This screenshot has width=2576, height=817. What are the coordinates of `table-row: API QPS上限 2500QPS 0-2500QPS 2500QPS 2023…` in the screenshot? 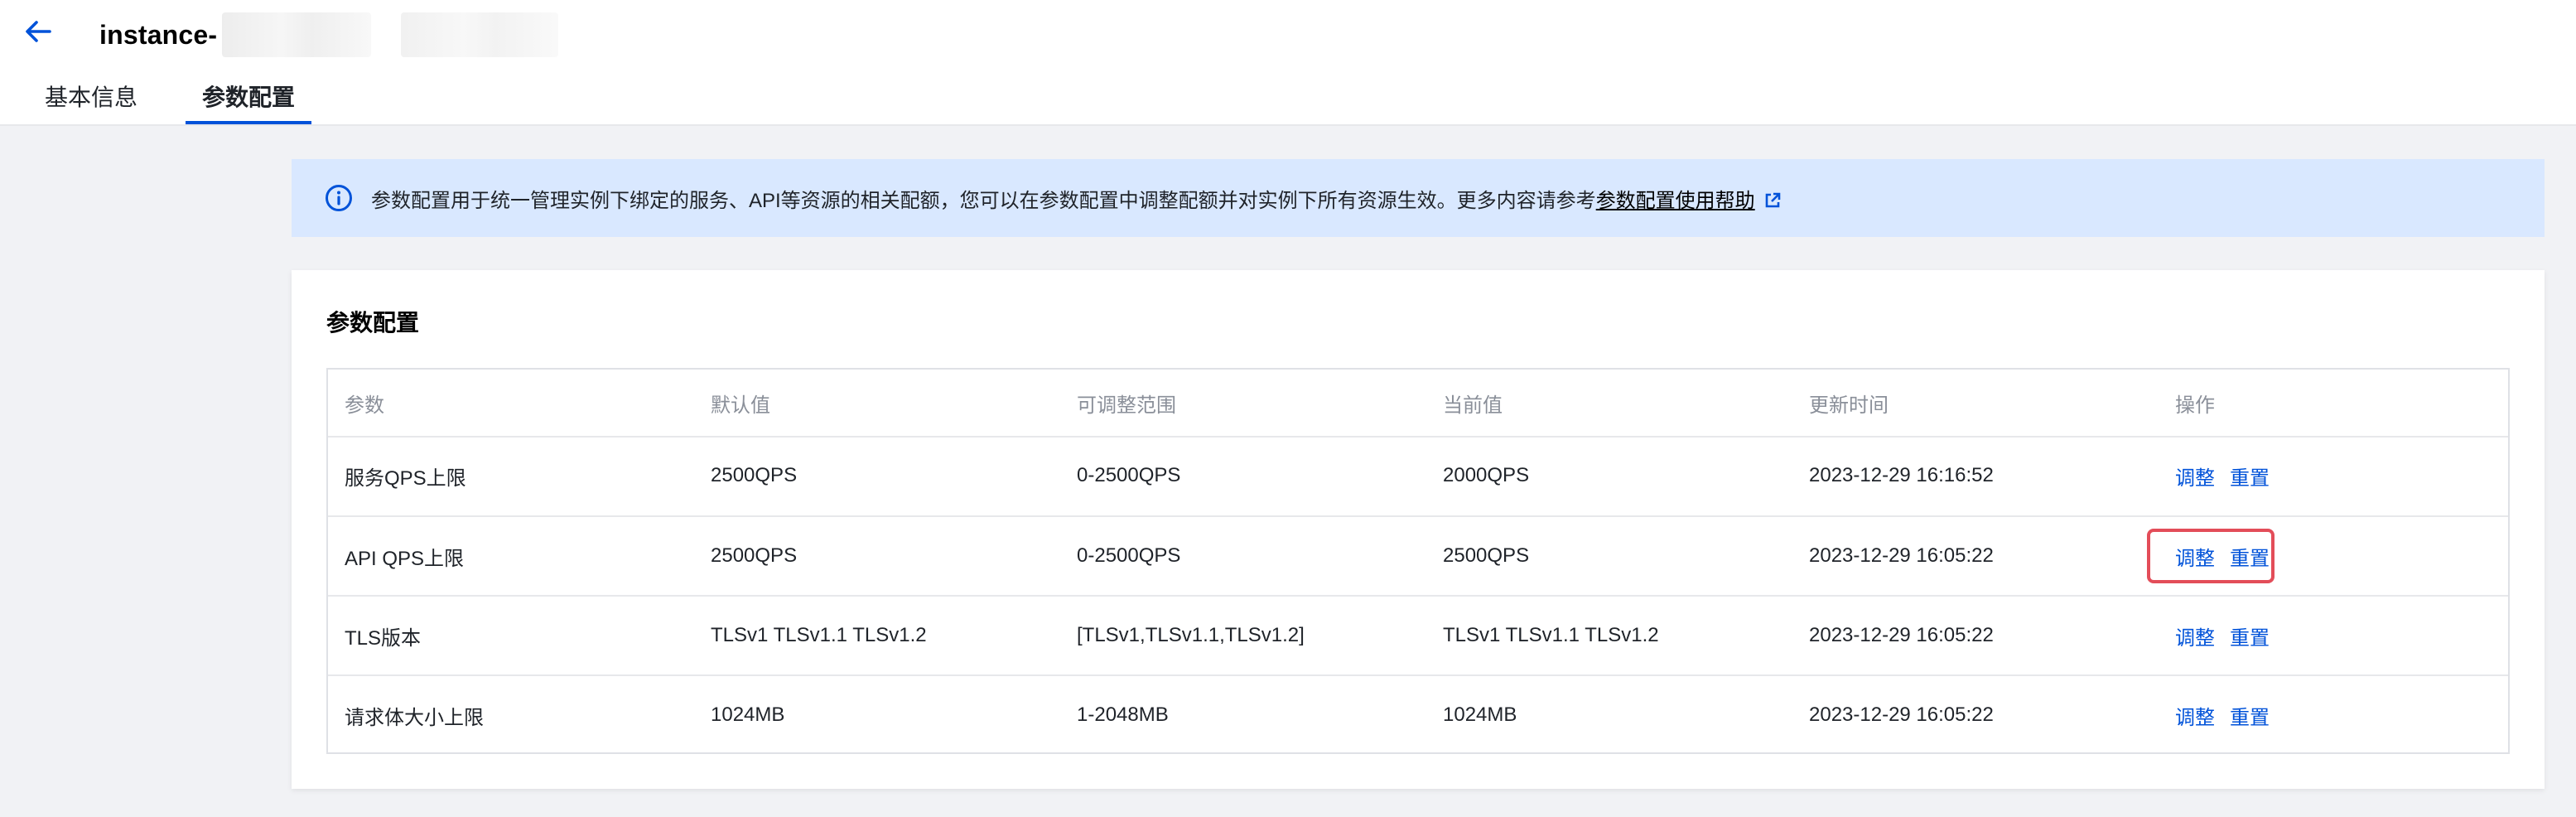 It's located at (1418, 555).